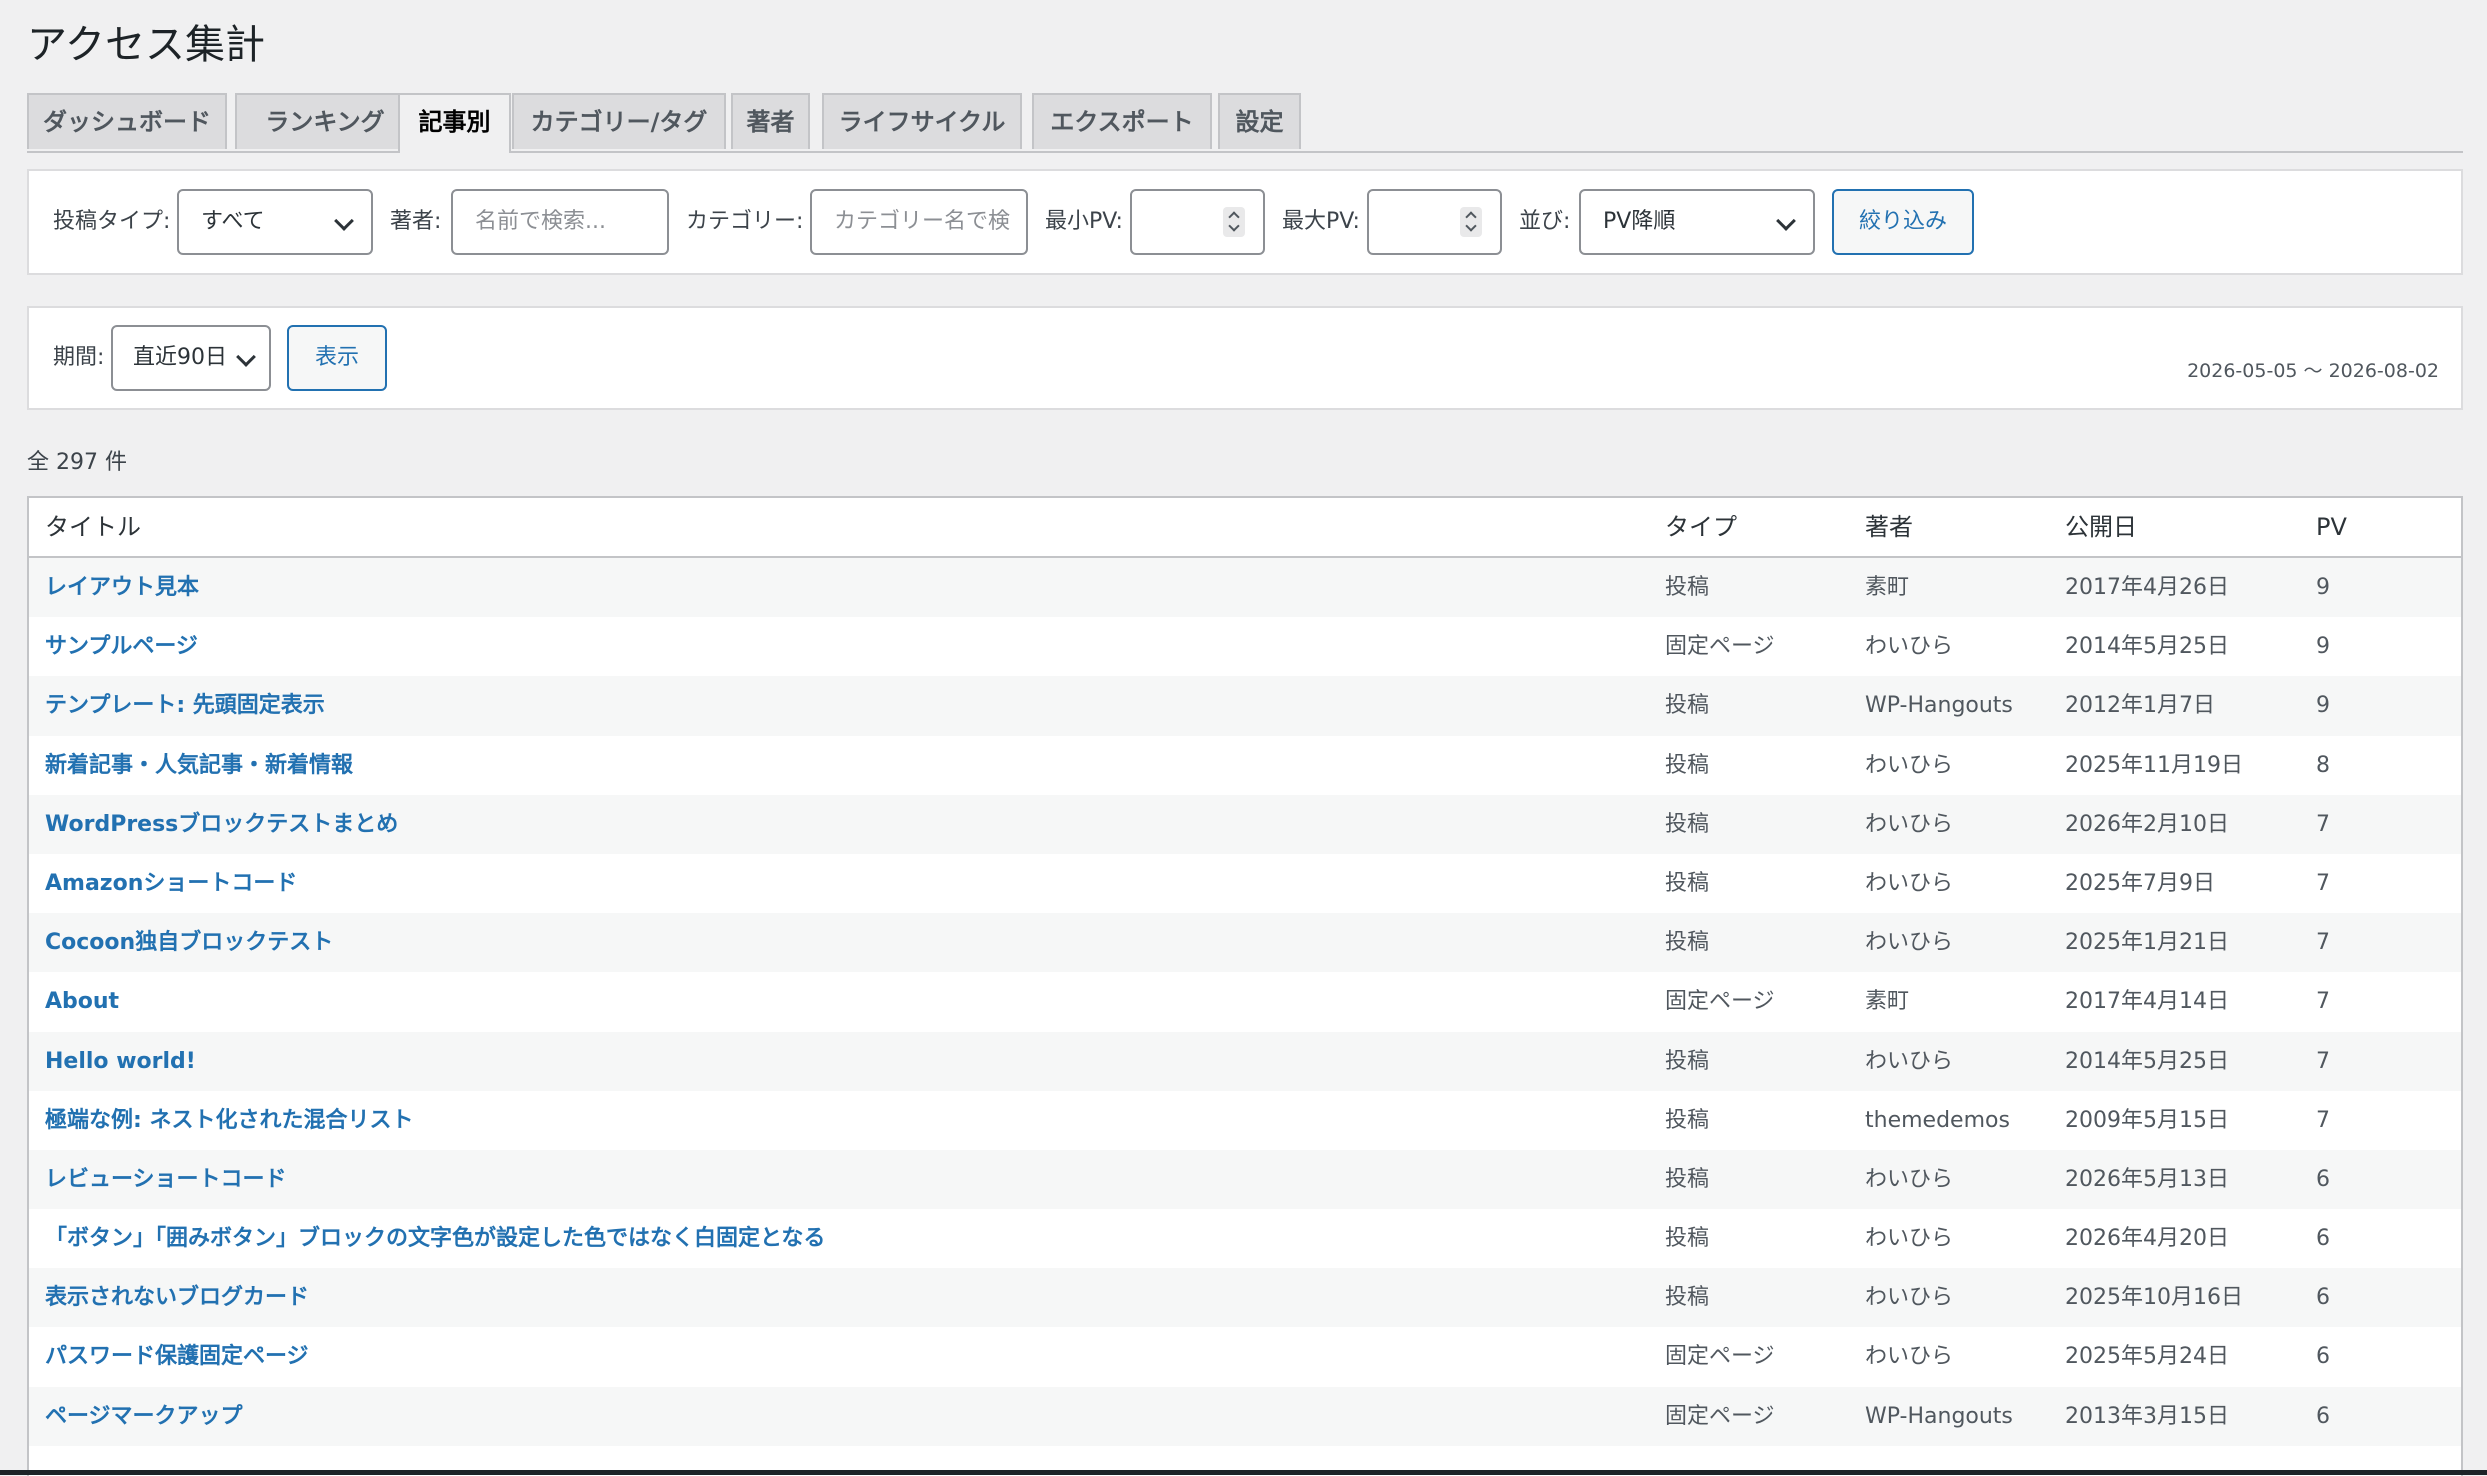 The width and height of the screenshot is (2487, 1476). Describe the element at coordinates (1245, 942) in the screenshot. I see `table-row: Cocoon独自ブロックテスト投稿わいひら2025年1月21日7` at that location.